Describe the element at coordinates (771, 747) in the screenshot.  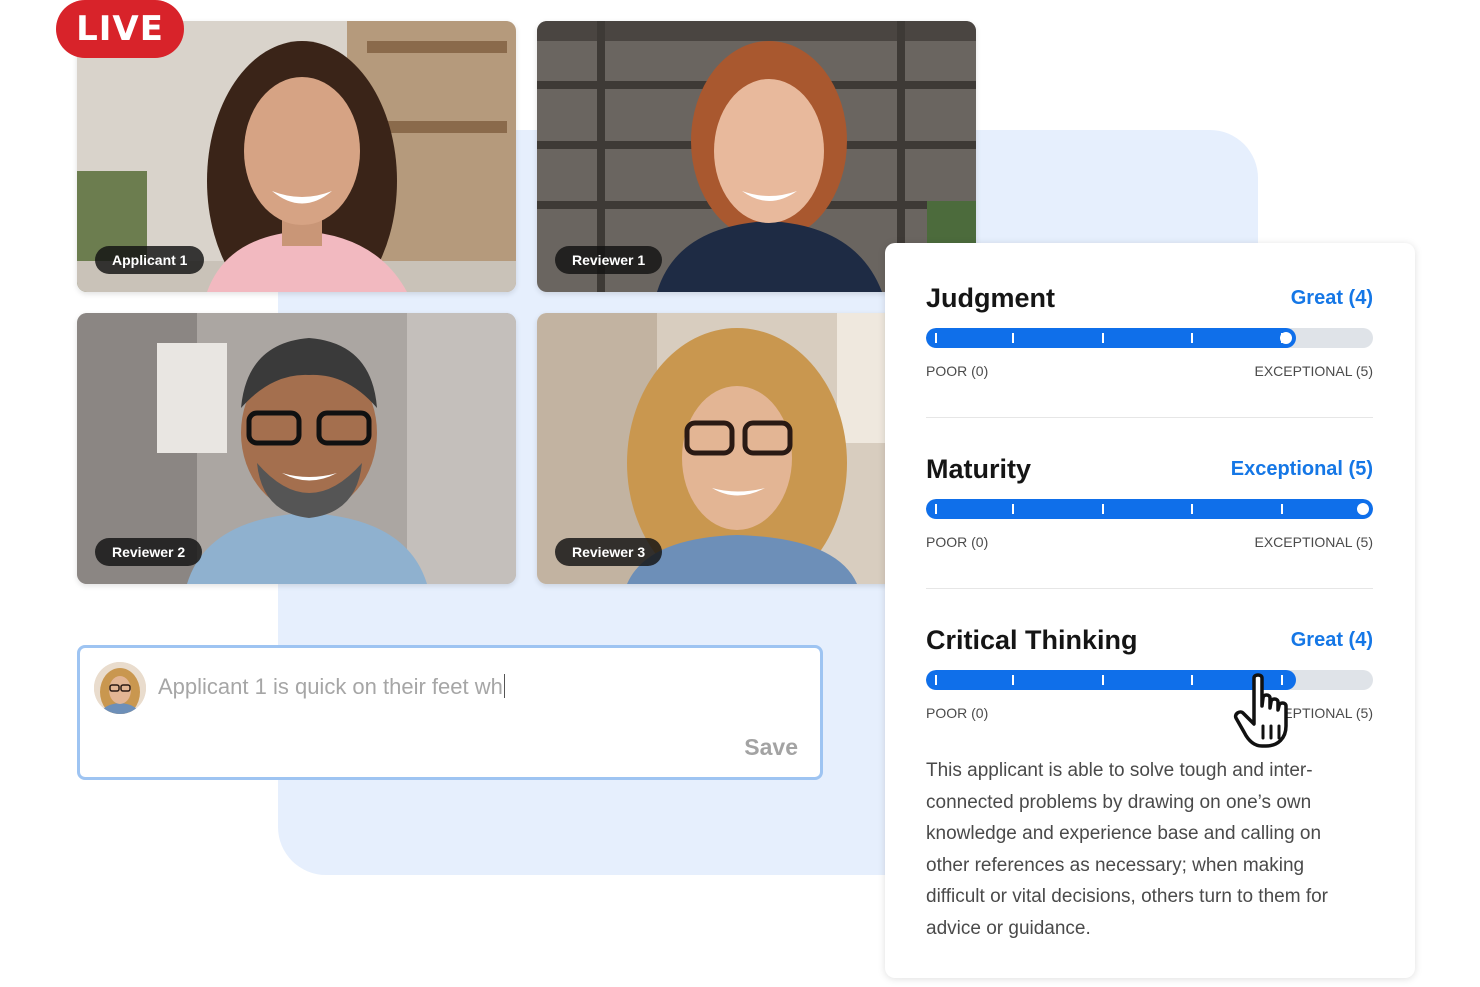
I see `save-button: Save` at that location.